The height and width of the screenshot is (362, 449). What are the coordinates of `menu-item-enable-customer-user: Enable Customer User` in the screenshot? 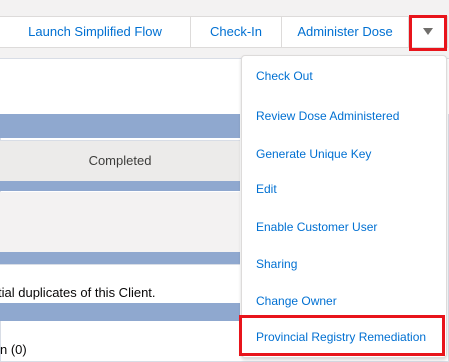 It's located at (316, 227).